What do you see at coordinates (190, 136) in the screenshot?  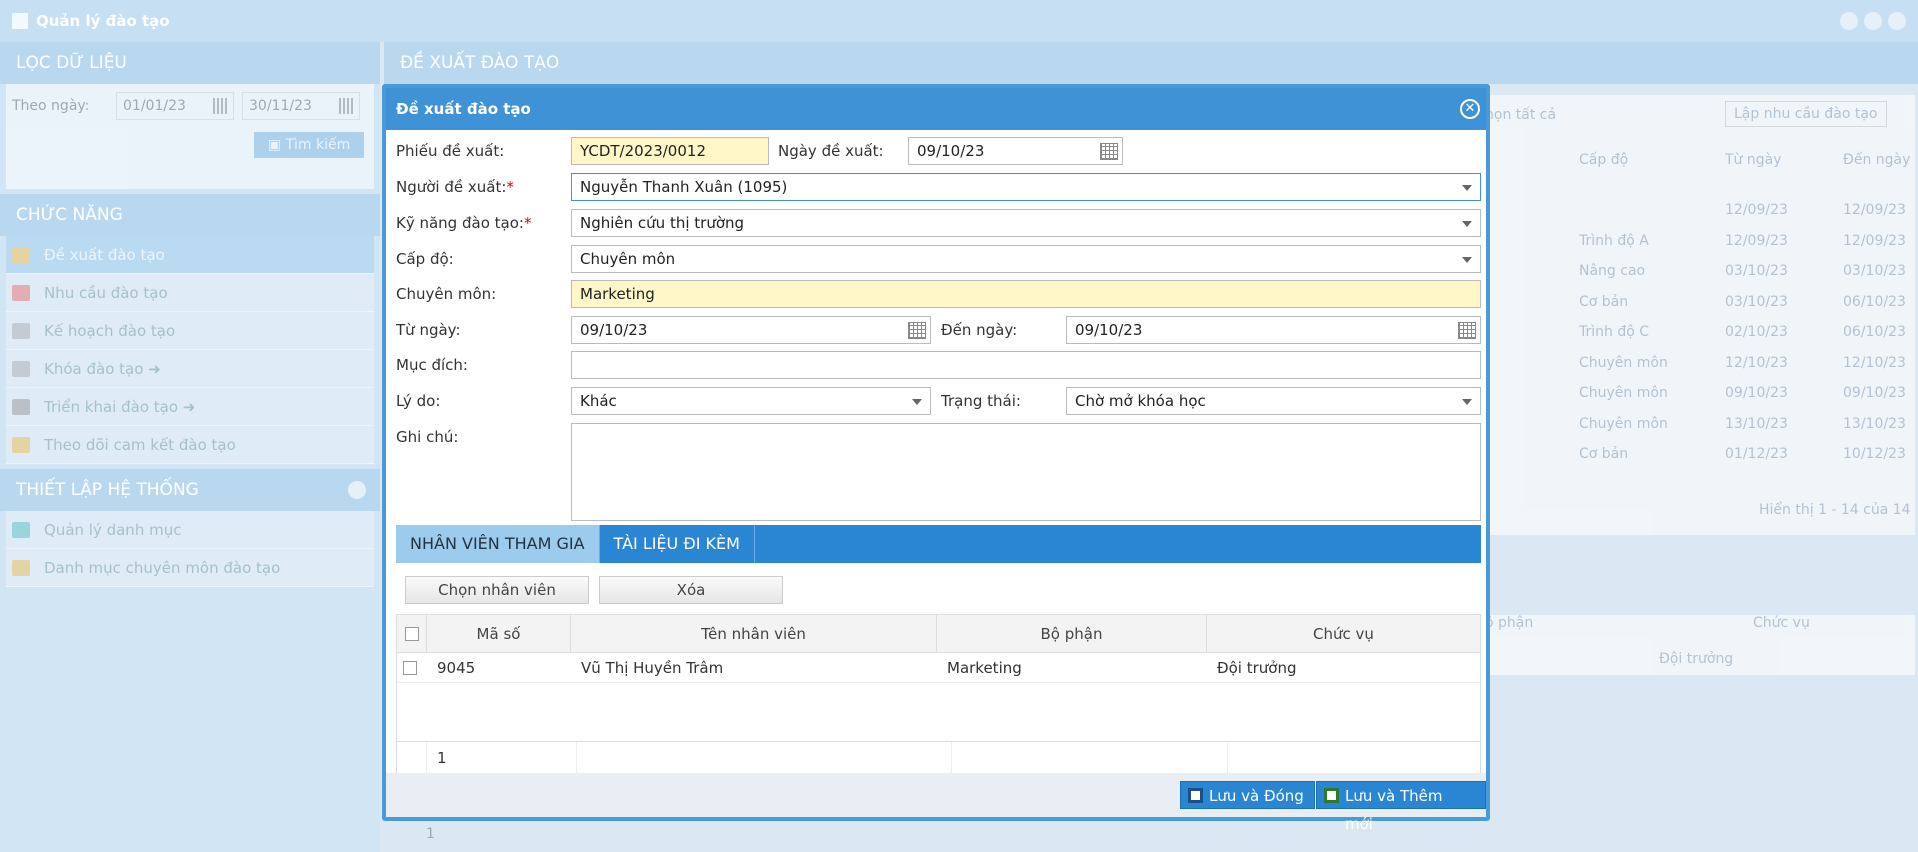 I see `filter-panel: Theo ngày: 01/01/23 30/11/23 ▣ Tìm kiếm` at bounding box center [190, 136].